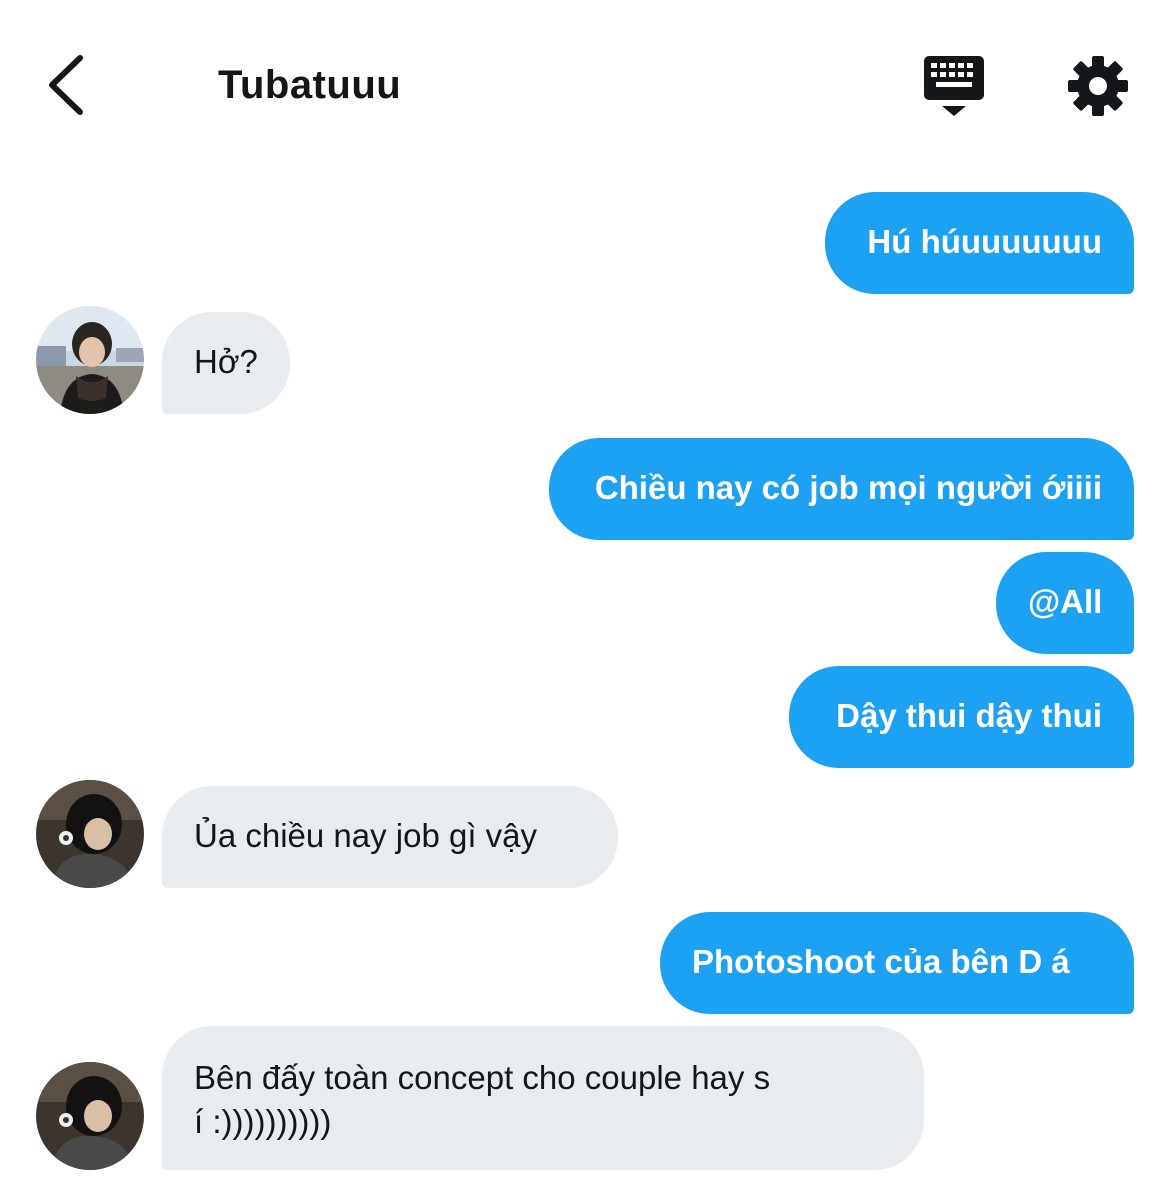 The width and height of the screenshot is (1170, 1186). What do you see at coordinates (984, 241) in the screenshot?
I see `message-text: Hú húuuuuuuu` at bounding box center [984, 241].